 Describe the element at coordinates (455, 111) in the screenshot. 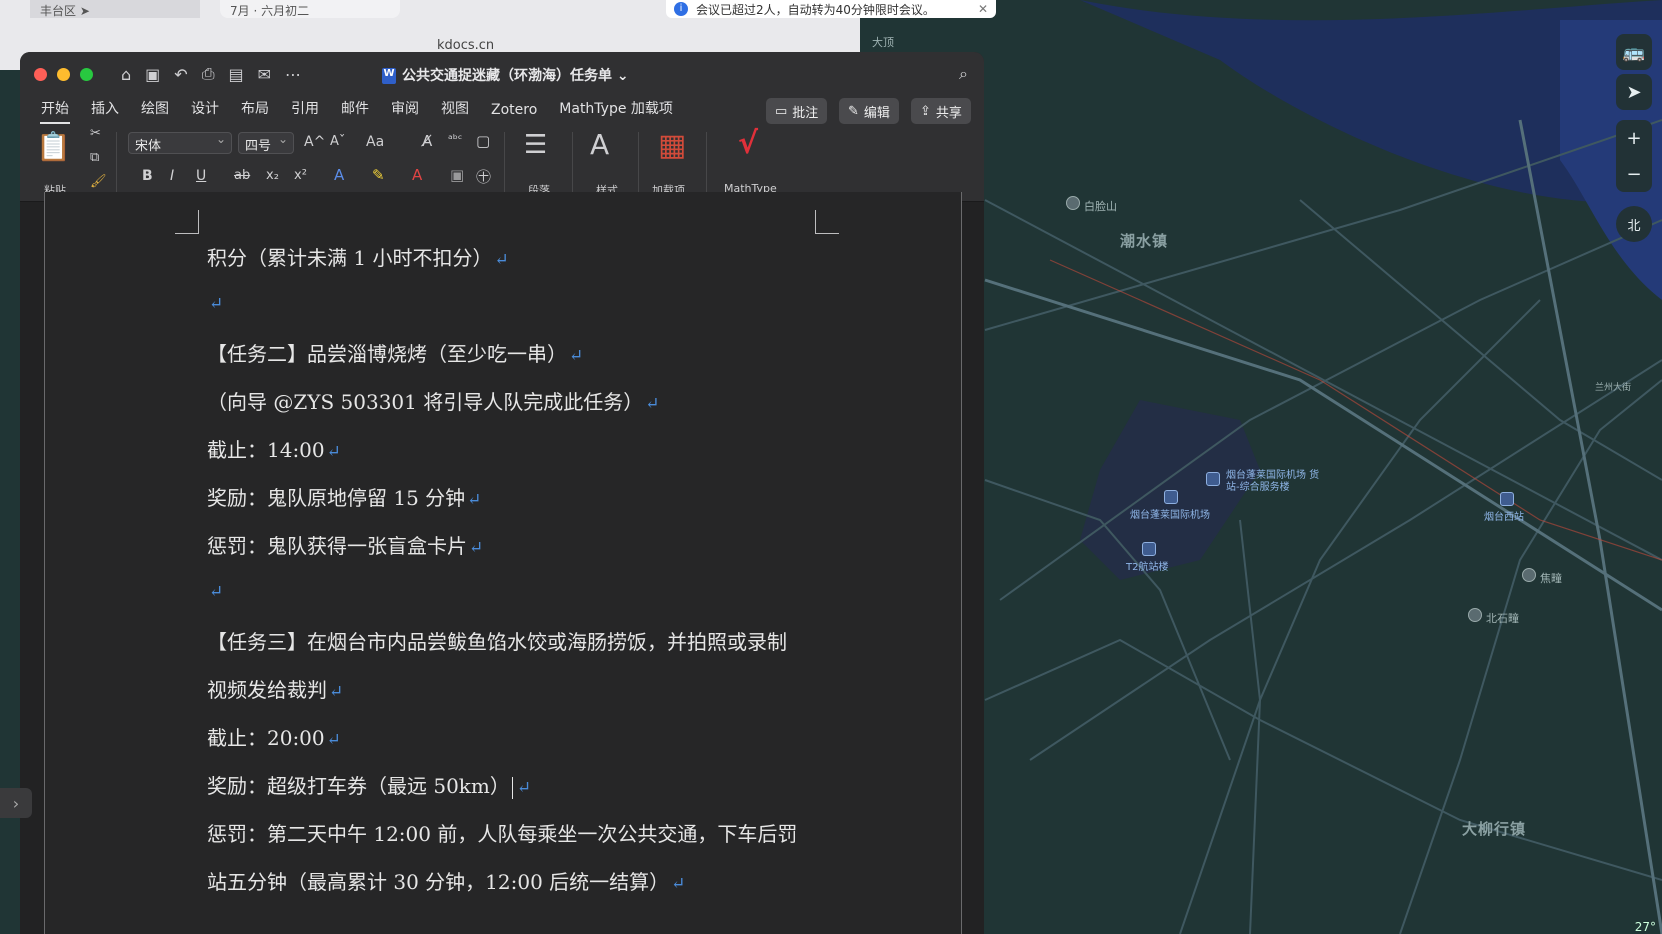

I see `tab-view: 视图` at that location.